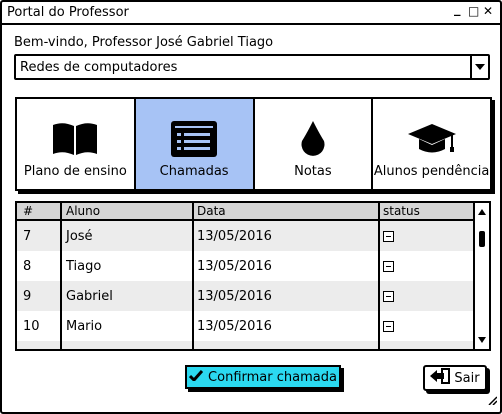 This screenshot has height=414, width=502. I want to click on cell-aluno: Mario, so click(84, 326).